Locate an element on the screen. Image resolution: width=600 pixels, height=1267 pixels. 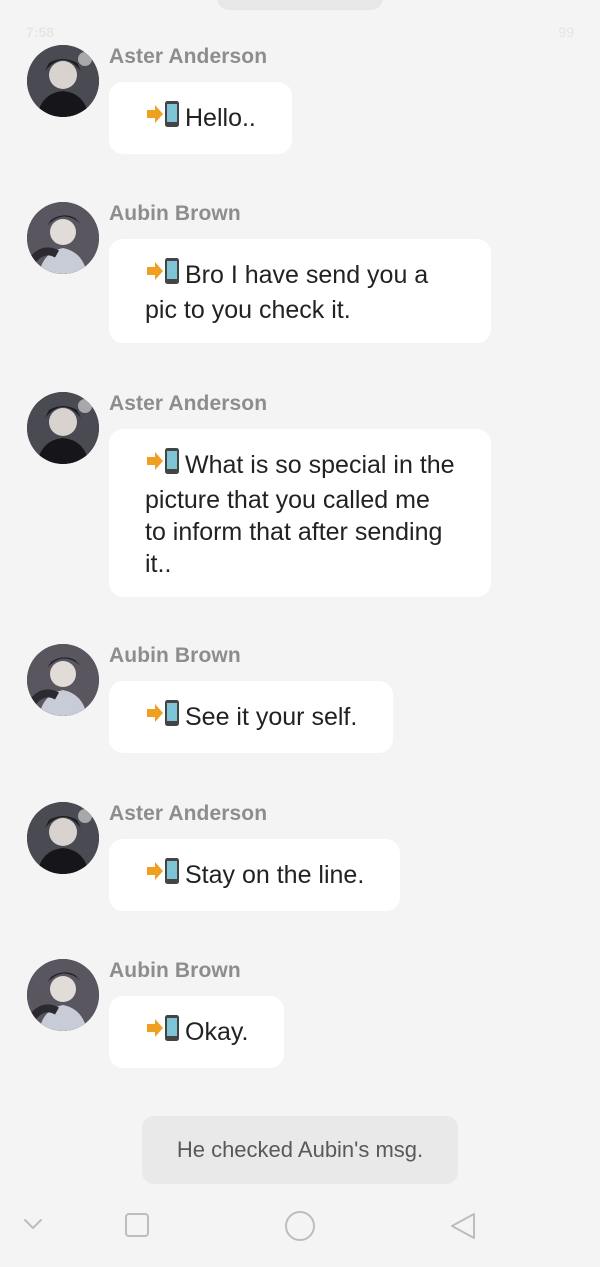
message-text: Okay. is located at coordinates (217, 1032).